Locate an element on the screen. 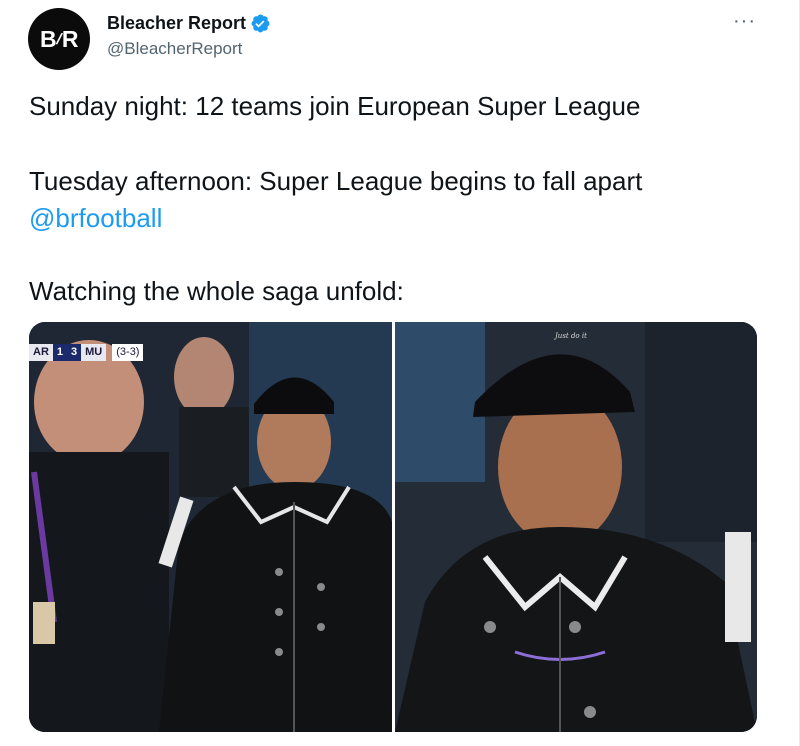 Image resolution: width=800 pixels, height=746 pixels. scorebug-score-b: 3 is located at coordinates (74, 352).